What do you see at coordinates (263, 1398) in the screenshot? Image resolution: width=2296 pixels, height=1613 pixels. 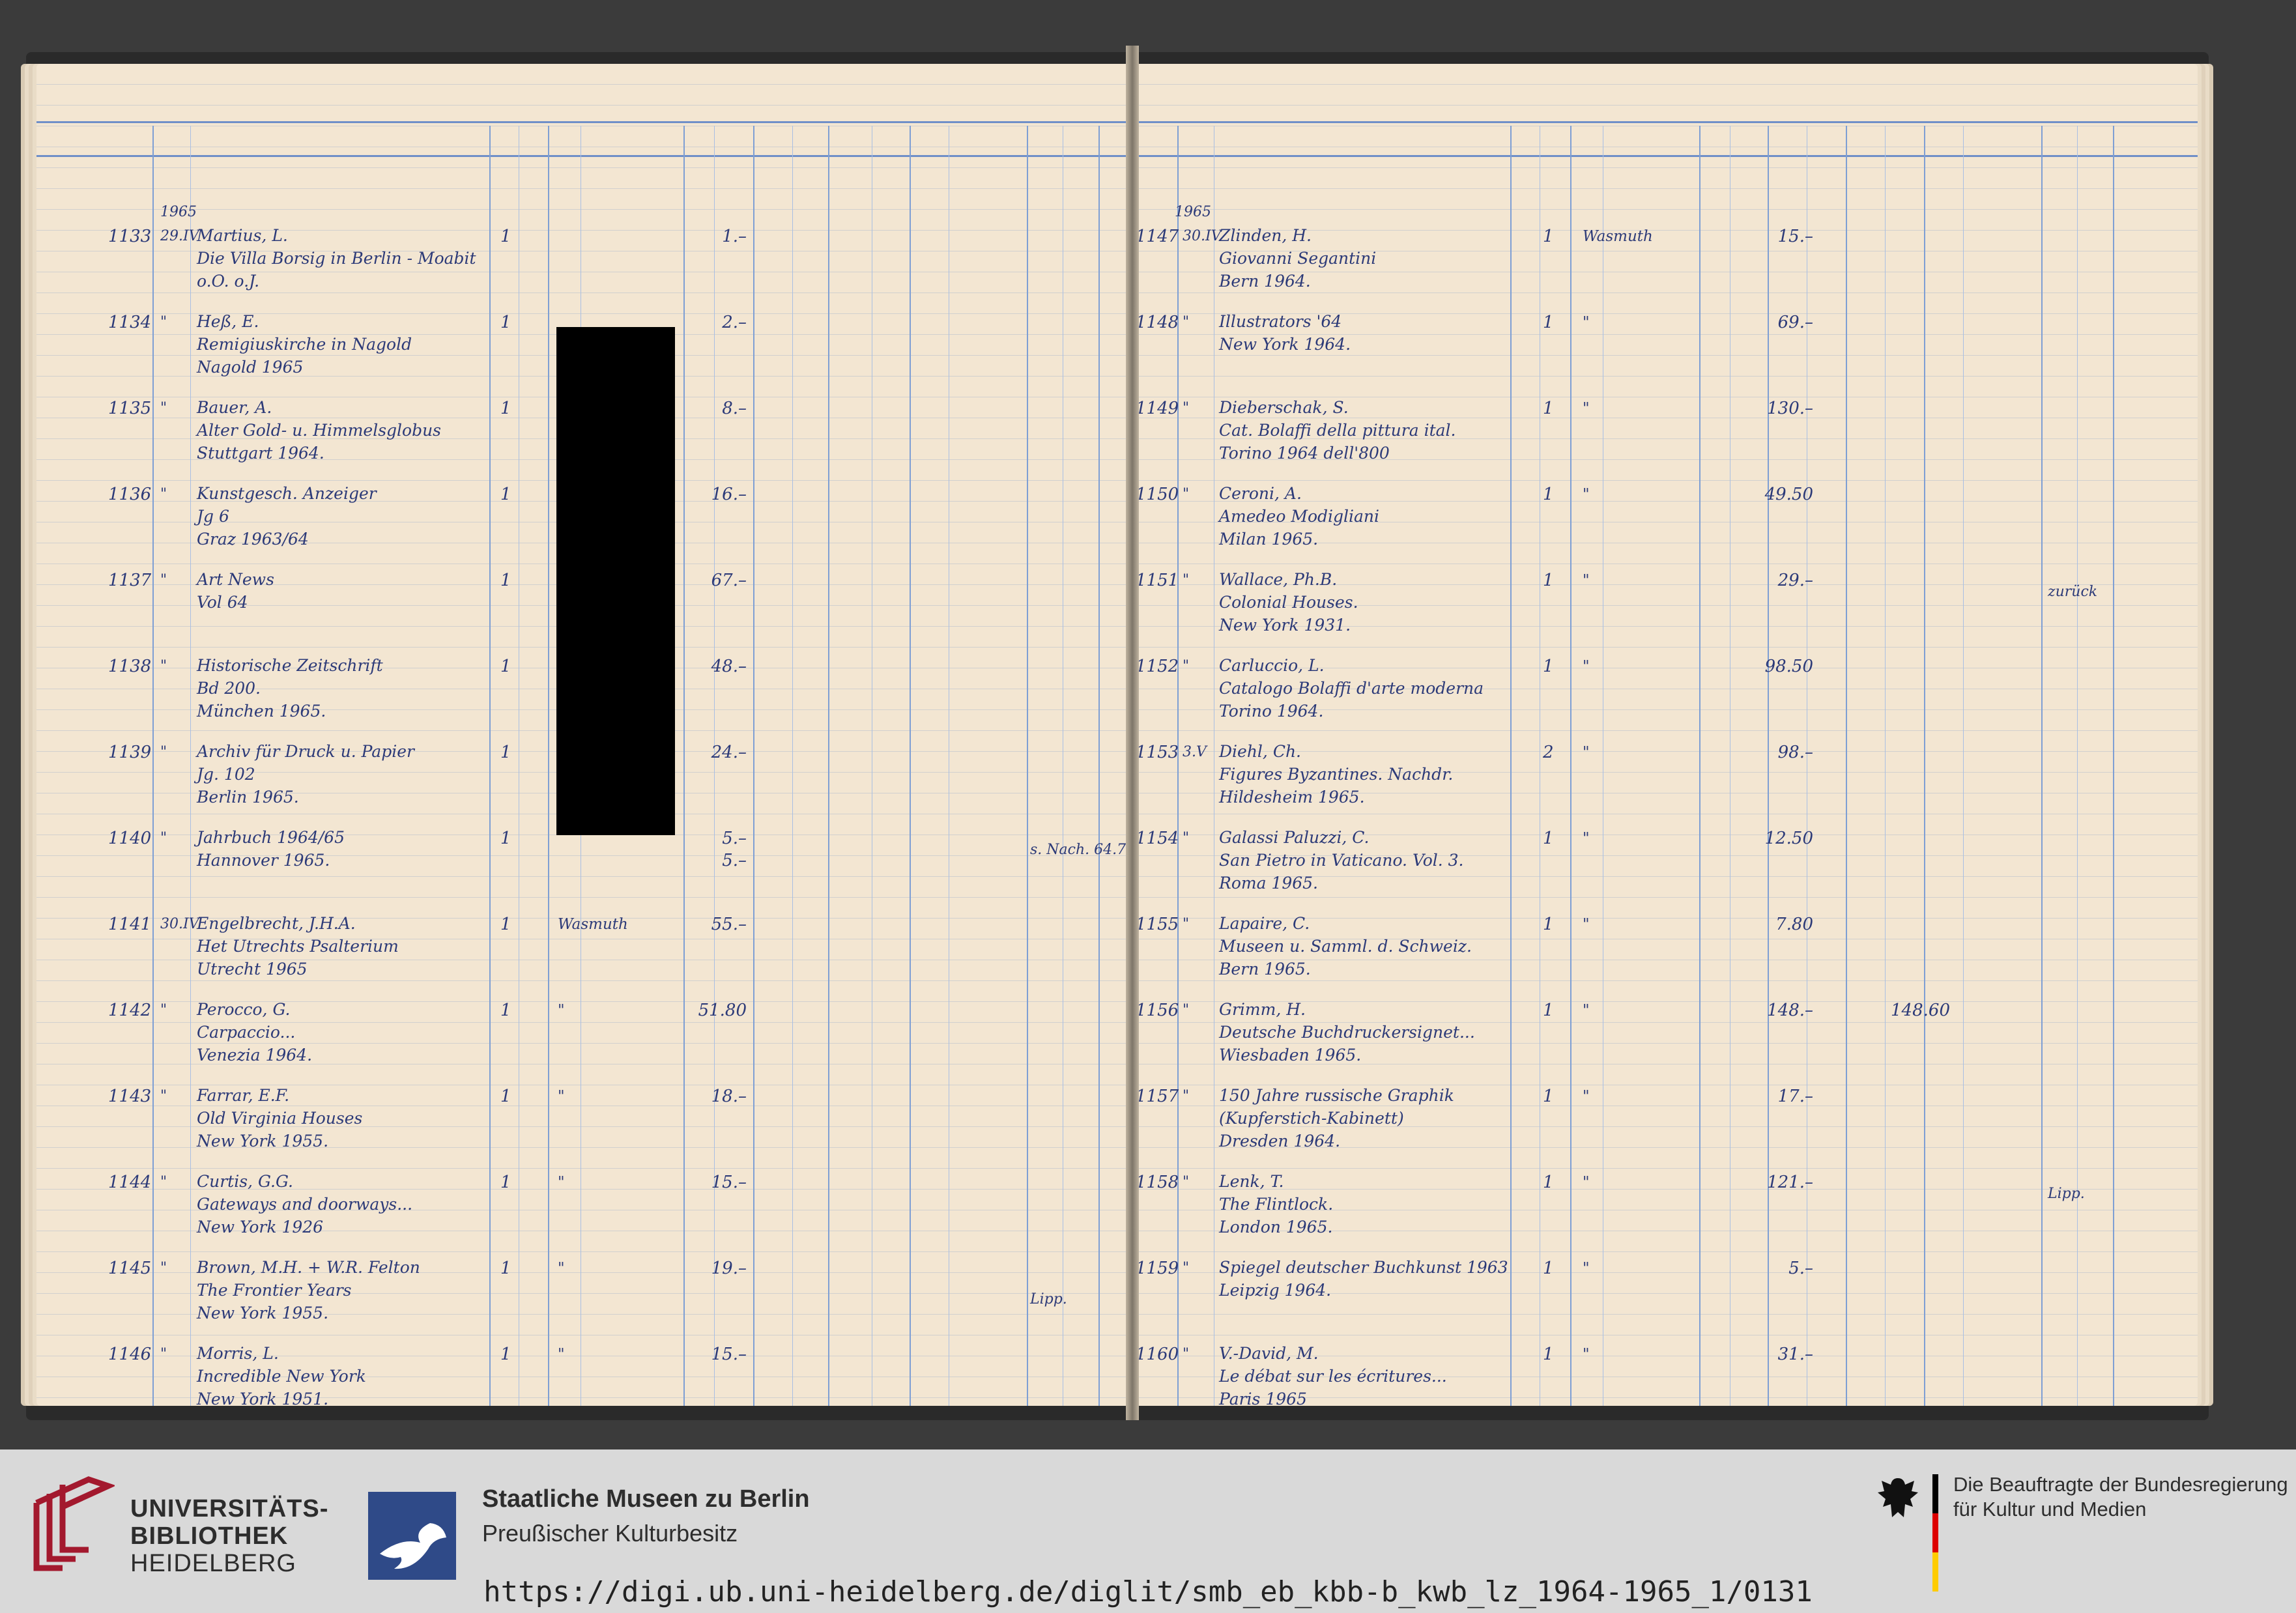 I see `entry-title-line: New York 1951.` at bounding box center [263, 1398].